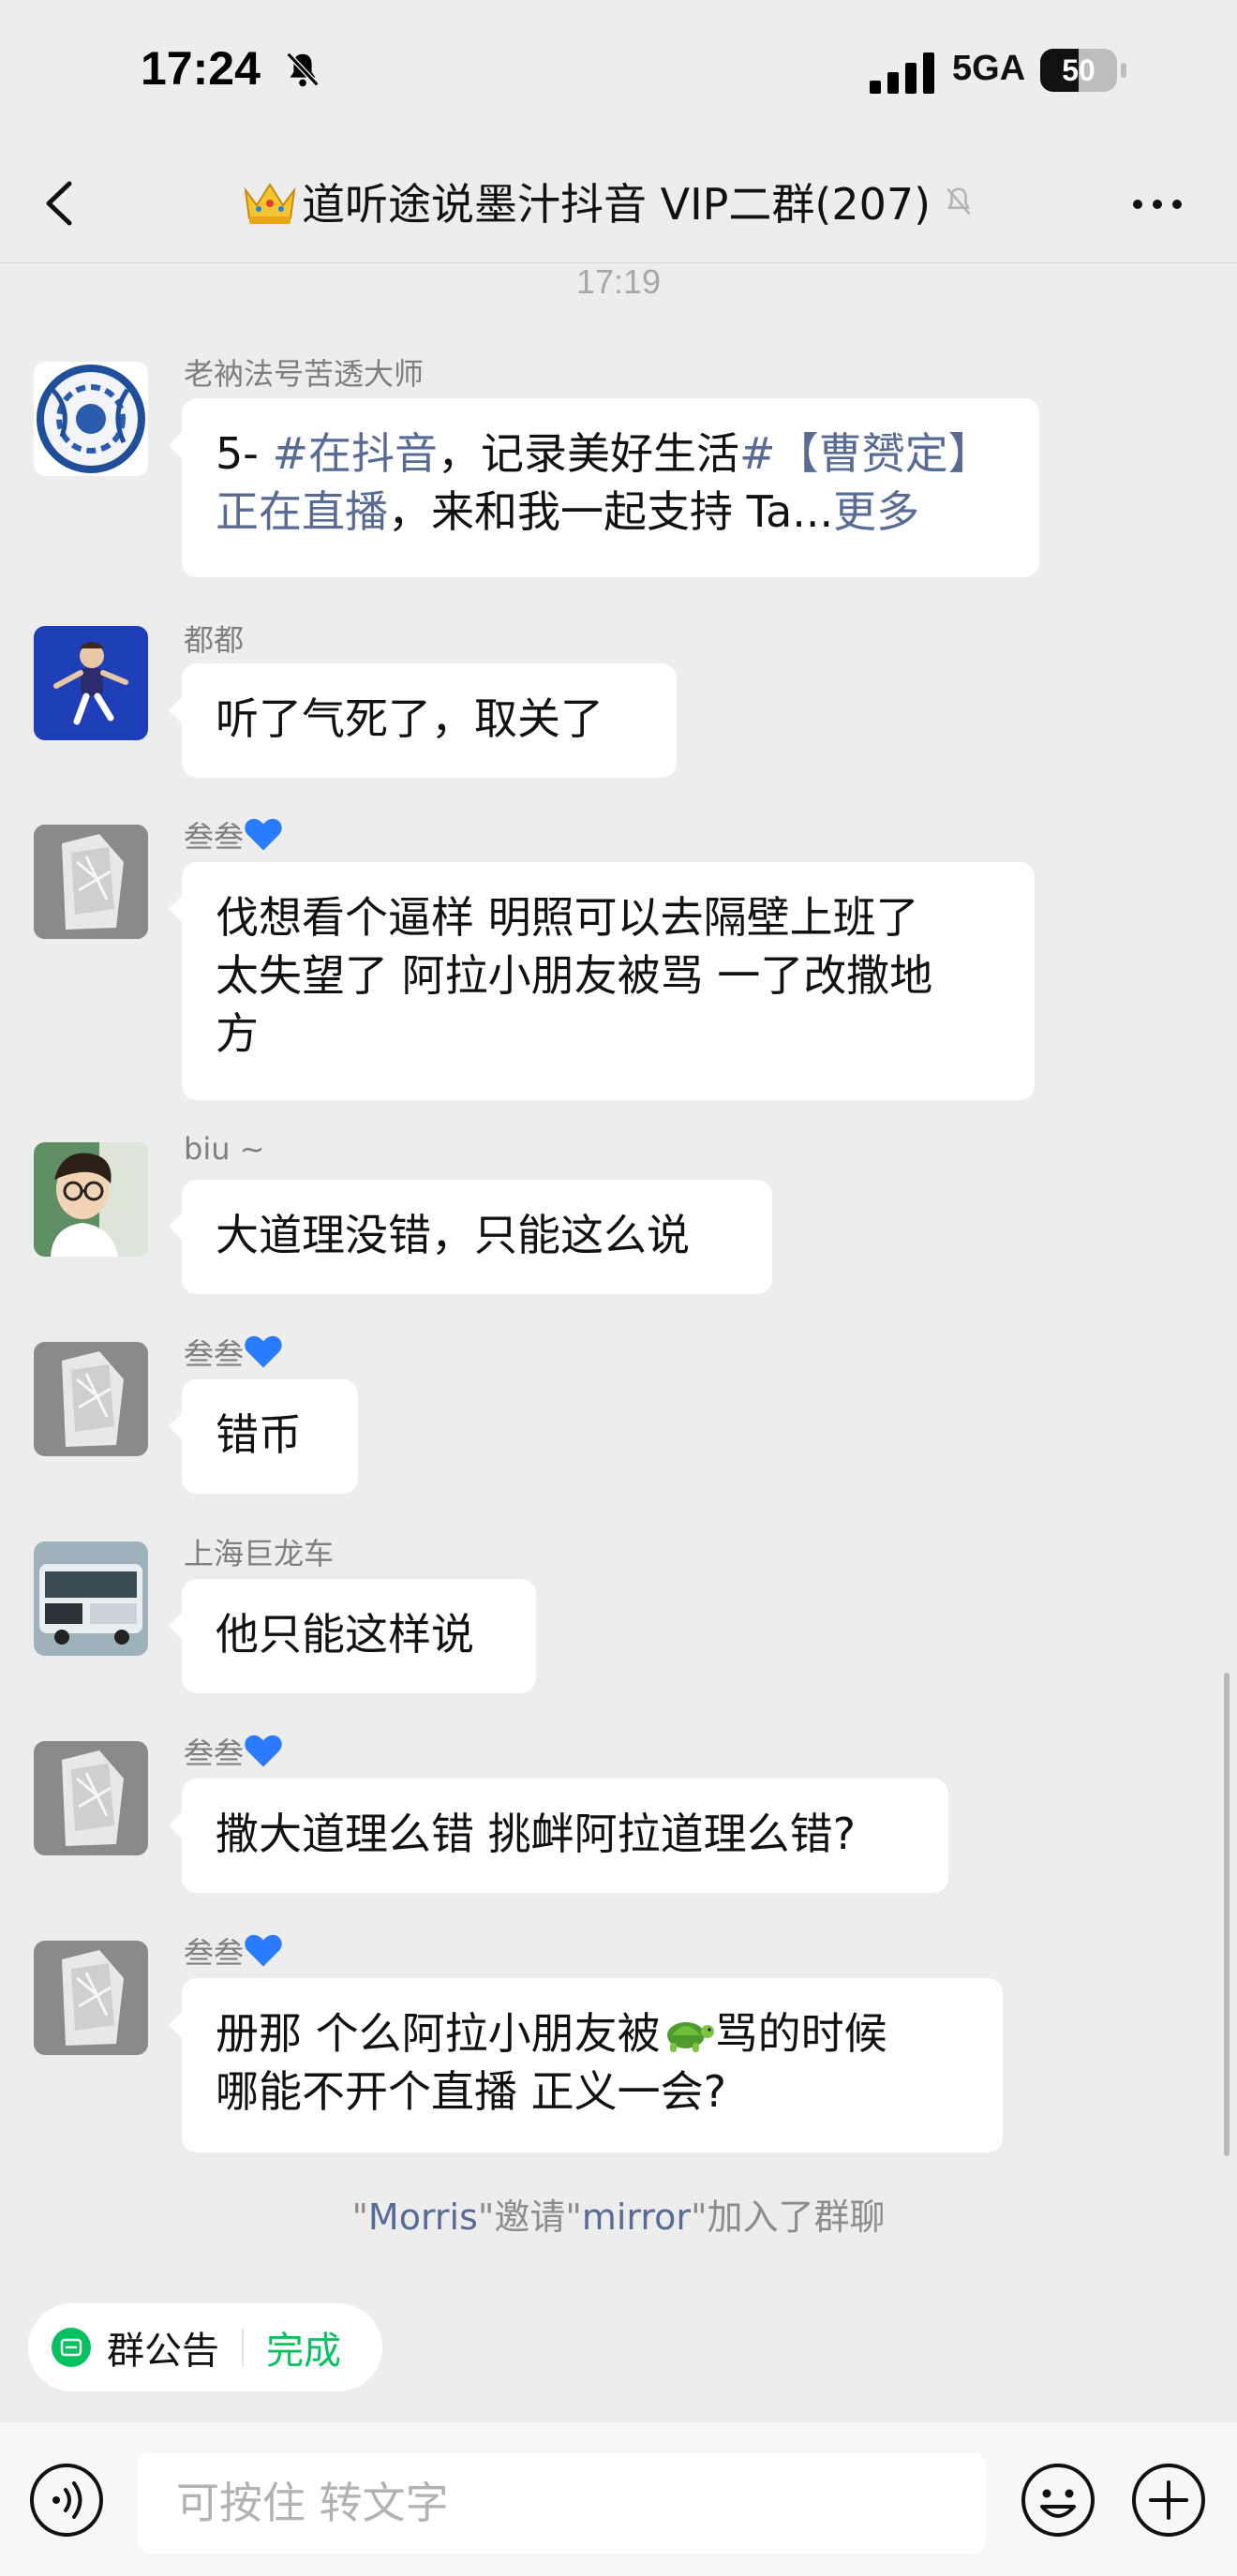 The width and height of the screenshot is (1237, 2576). Describe the element at coordinates (574, 975) in the screenshot. I see `message-line: 太失望了 阿拉小朋友被骂 一了改撒地` at that location.